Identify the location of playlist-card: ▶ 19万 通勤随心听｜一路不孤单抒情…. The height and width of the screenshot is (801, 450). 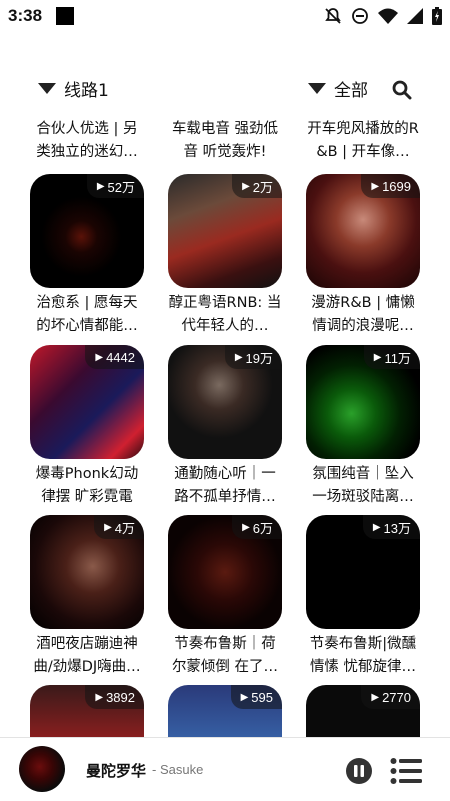
(225, 427).